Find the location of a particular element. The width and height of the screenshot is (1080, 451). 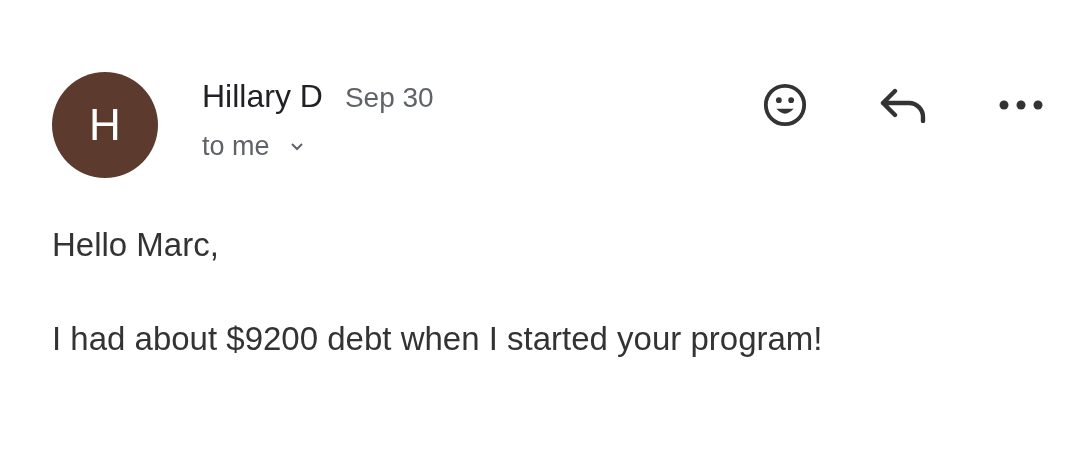

reply-icon is located at coordinates (903, 105).